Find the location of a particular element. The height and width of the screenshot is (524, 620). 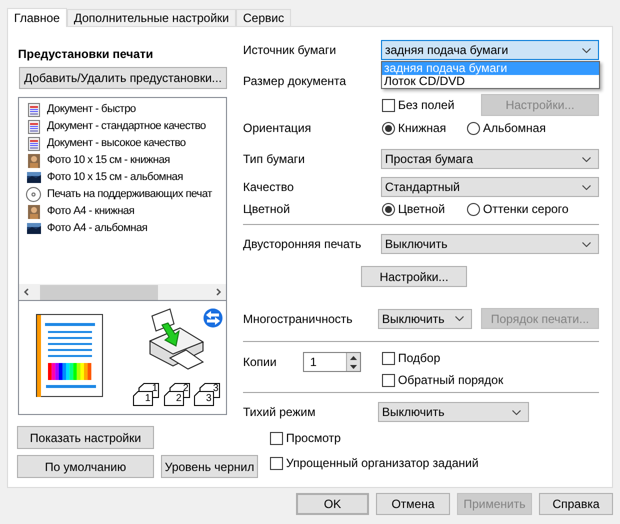

tab: Дополнительные настройки is located at coordinates (151, 17).